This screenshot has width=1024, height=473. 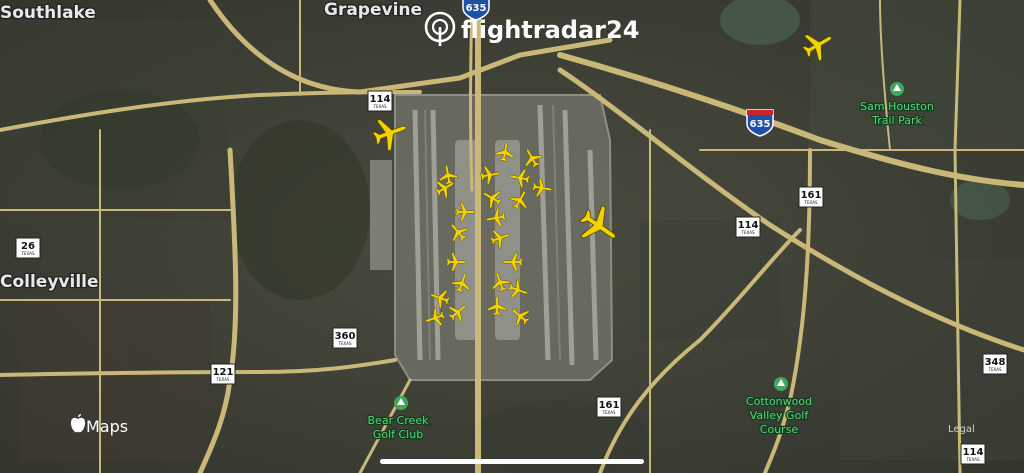 I want to click on label-grapevine: Grapevine, so click(x=373, y=10).